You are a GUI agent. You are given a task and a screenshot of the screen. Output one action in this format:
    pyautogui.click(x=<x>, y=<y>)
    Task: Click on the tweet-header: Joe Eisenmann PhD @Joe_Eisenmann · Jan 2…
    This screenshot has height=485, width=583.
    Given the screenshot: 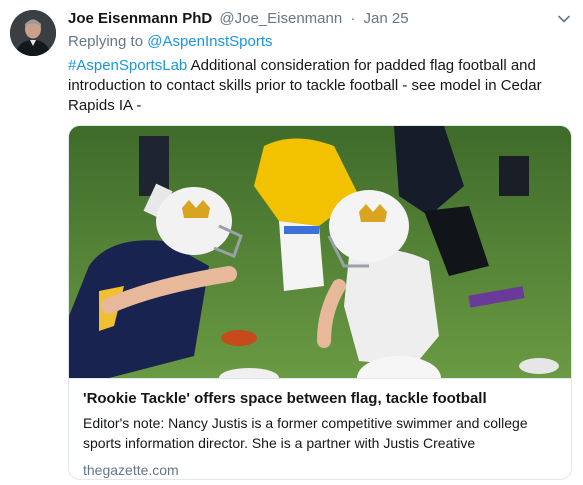 What is the action you would take?
    pyautogui.click(x=320, y=19)
    